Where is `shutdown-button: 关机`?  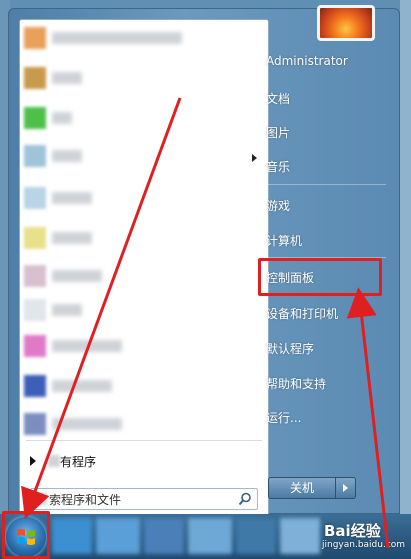 shutdown-button: 关机 is located at coordinates (302, 488).